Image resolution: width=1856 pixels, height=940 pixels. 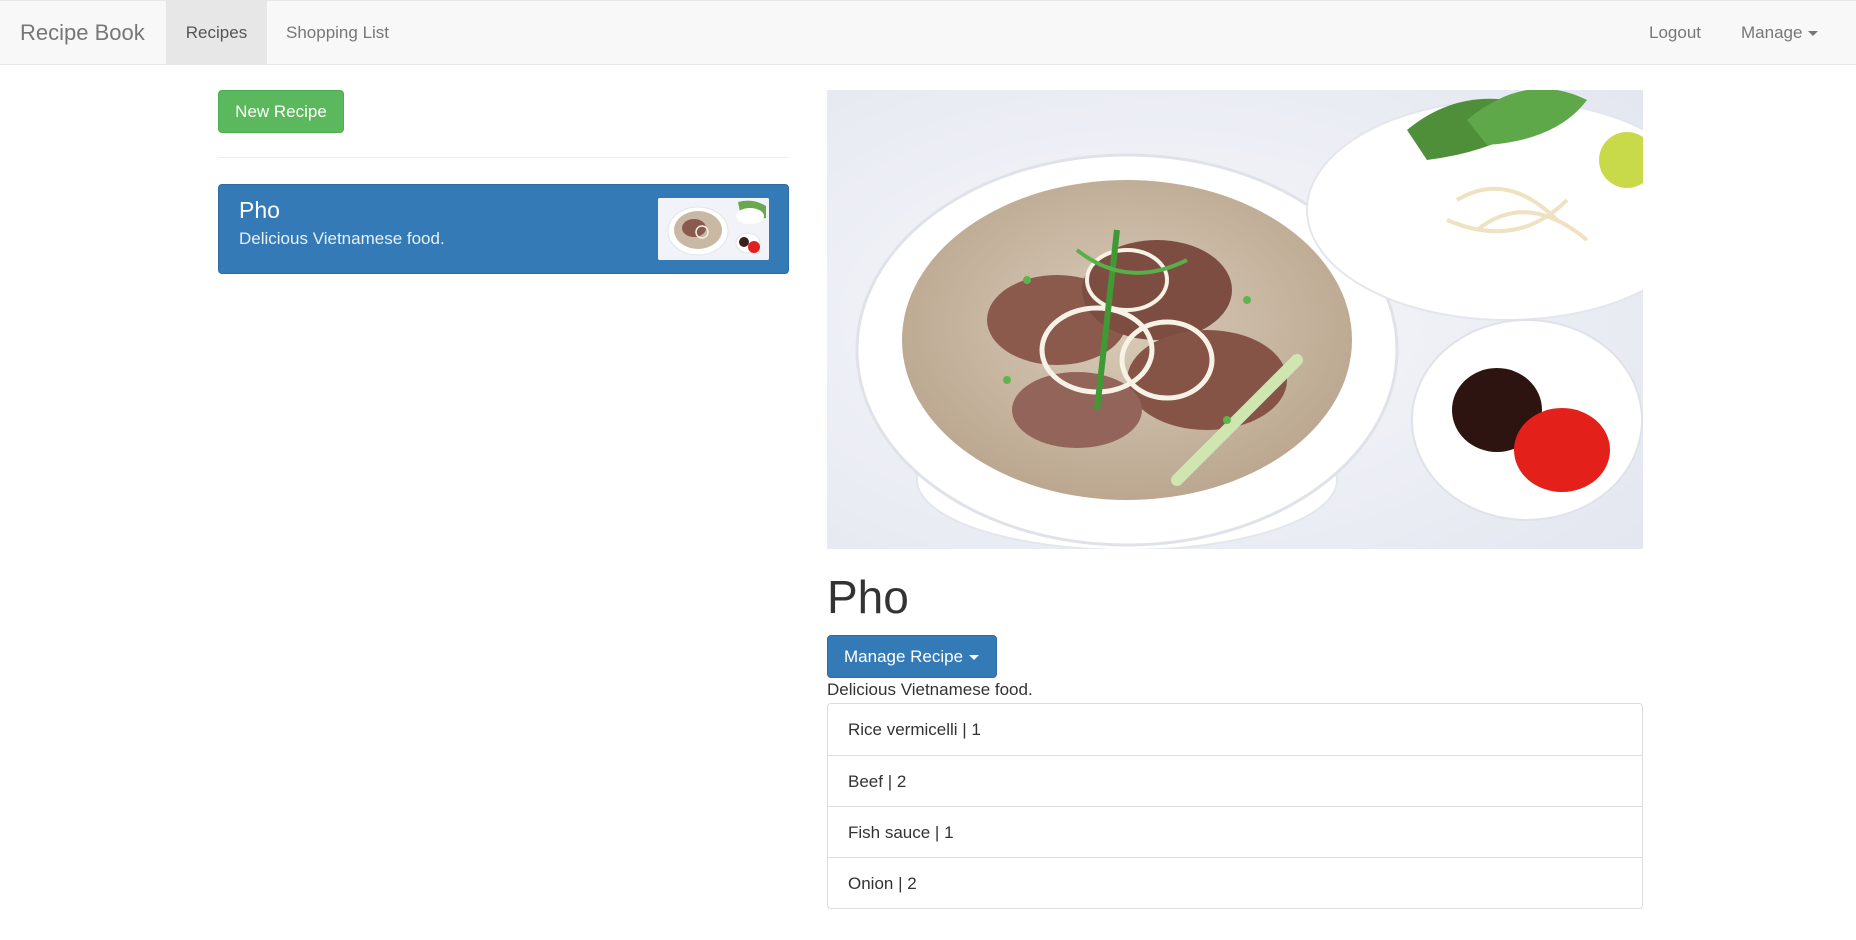 What do you see at coordinates (337, 33) in the screenshot?
I see `nav-shopping-list: Shopping List` at bounding box center [337, 33].